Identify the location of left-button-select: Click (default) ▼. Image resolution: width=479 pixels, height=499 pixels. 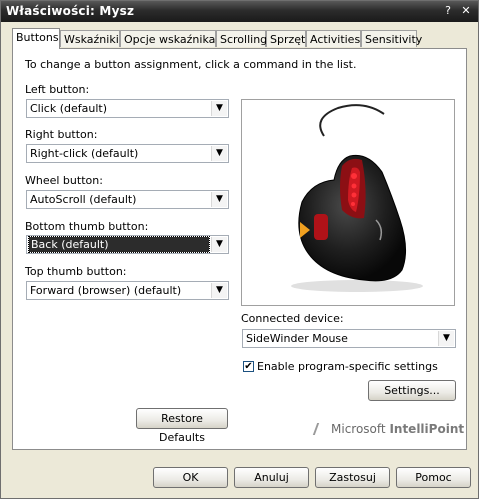
(127, 108).